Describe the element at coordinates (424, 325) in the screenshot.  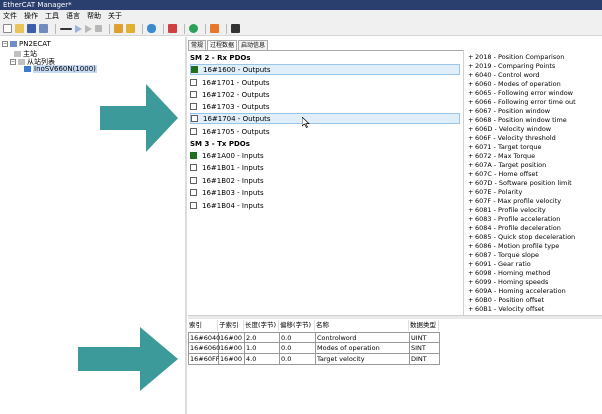
I see `col-datatype-header: 数据类型` at that location.